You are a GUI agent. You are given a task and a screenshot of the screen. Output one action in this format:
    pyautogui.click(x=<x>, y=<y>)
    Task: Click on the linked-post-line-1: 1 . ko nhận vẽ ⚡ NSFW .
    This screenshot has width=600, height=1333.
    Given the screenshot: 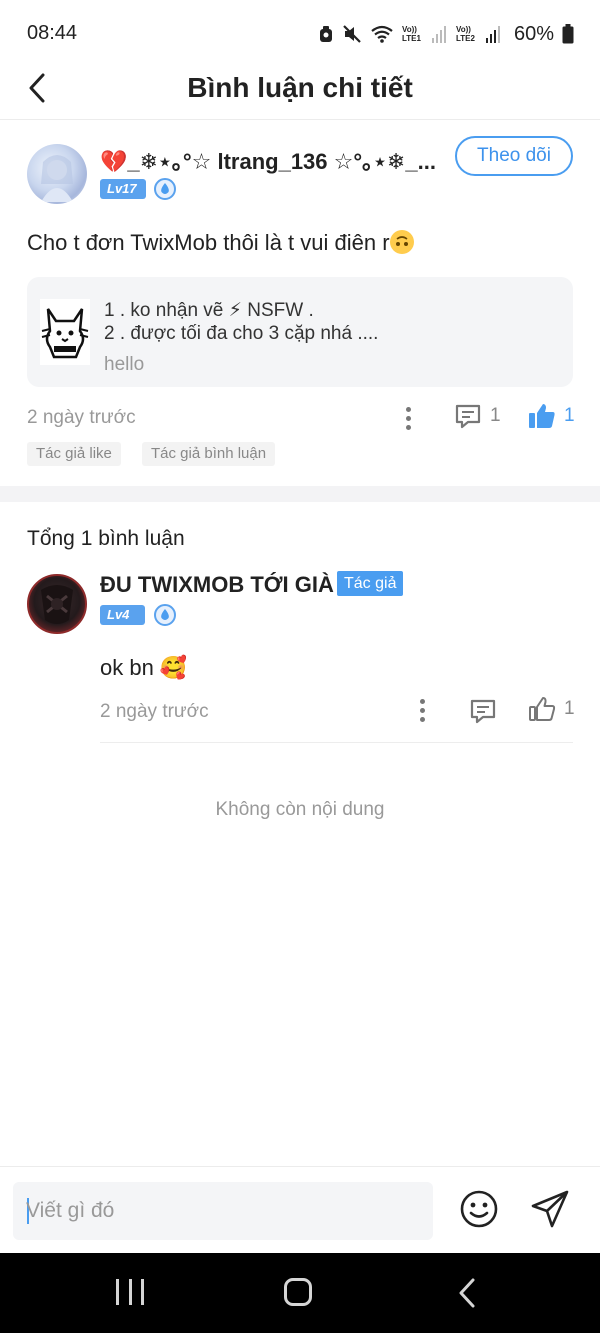 What is the action you would take?
    pyautogui.click(x=209, y=310)
    